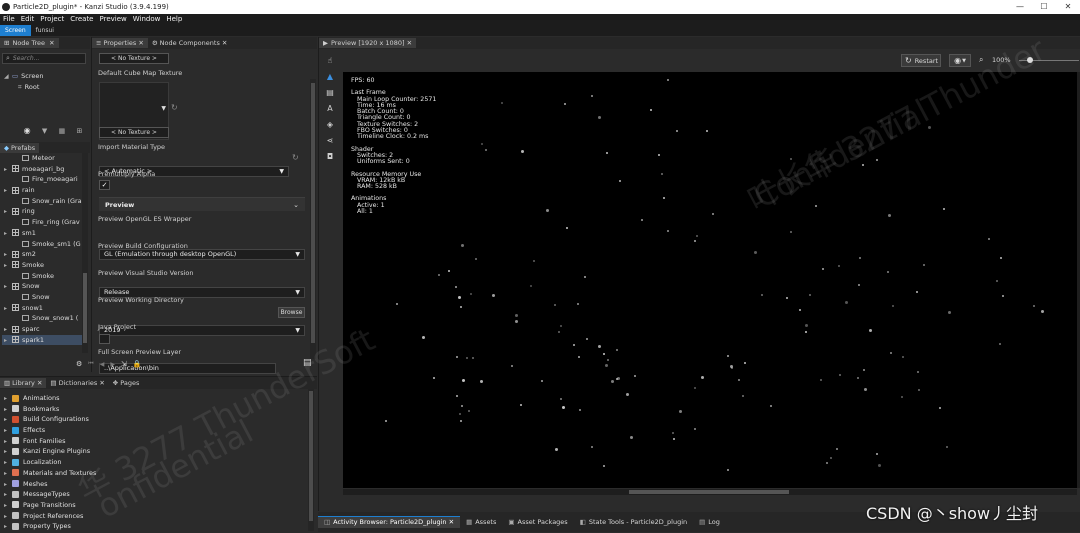  I want to click on library-item: ▸ Property Types, so click(104, 526).